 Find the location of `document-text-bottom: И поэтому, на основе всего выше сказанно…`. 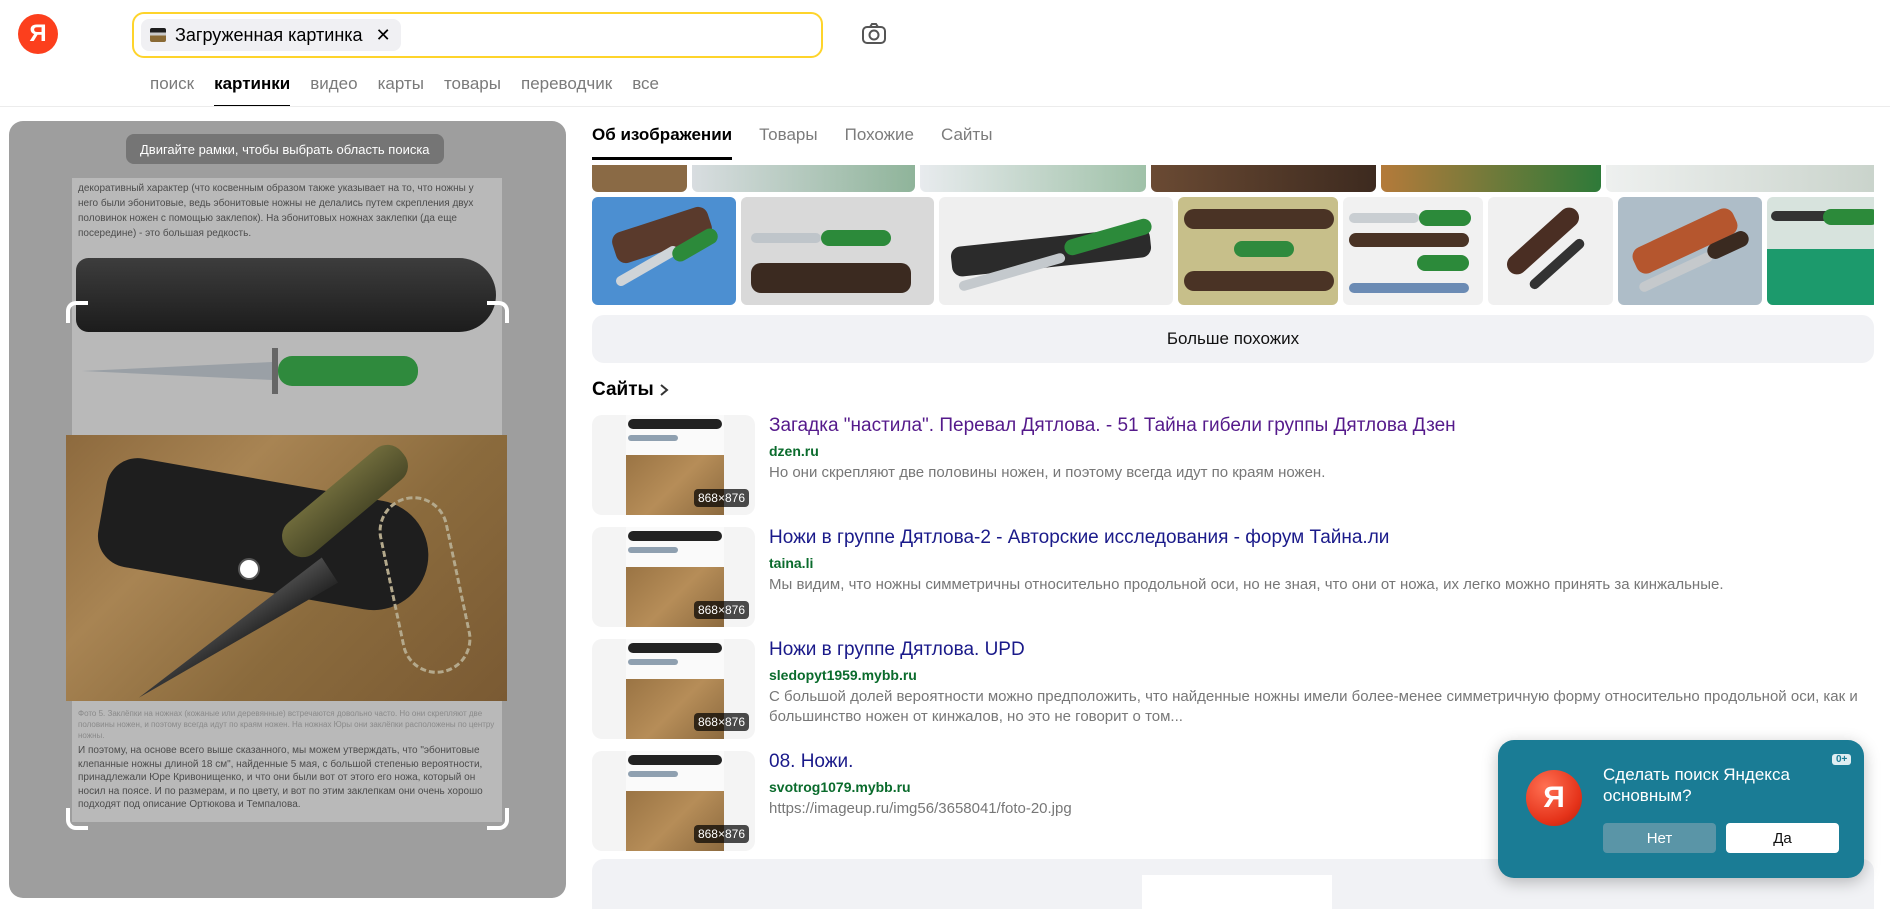

document-text-bottom: И поэтому, на основе всего выше сказанно… is located at coordinates (280, 777).